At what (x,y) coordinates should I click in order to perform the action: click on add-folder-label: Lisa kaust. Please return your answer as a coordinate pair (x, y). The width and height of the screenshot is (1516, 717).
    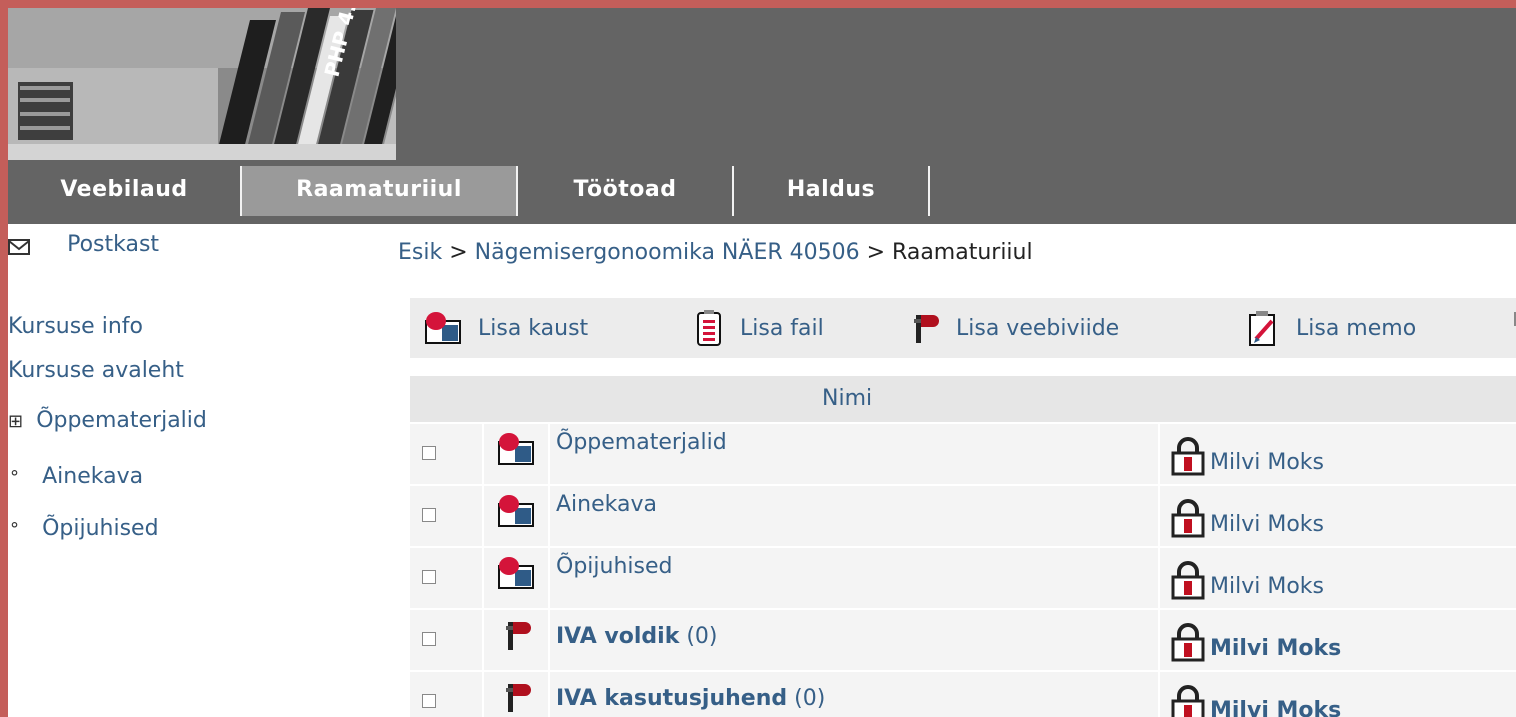
    Looking at the image, I should click on (533, 328).